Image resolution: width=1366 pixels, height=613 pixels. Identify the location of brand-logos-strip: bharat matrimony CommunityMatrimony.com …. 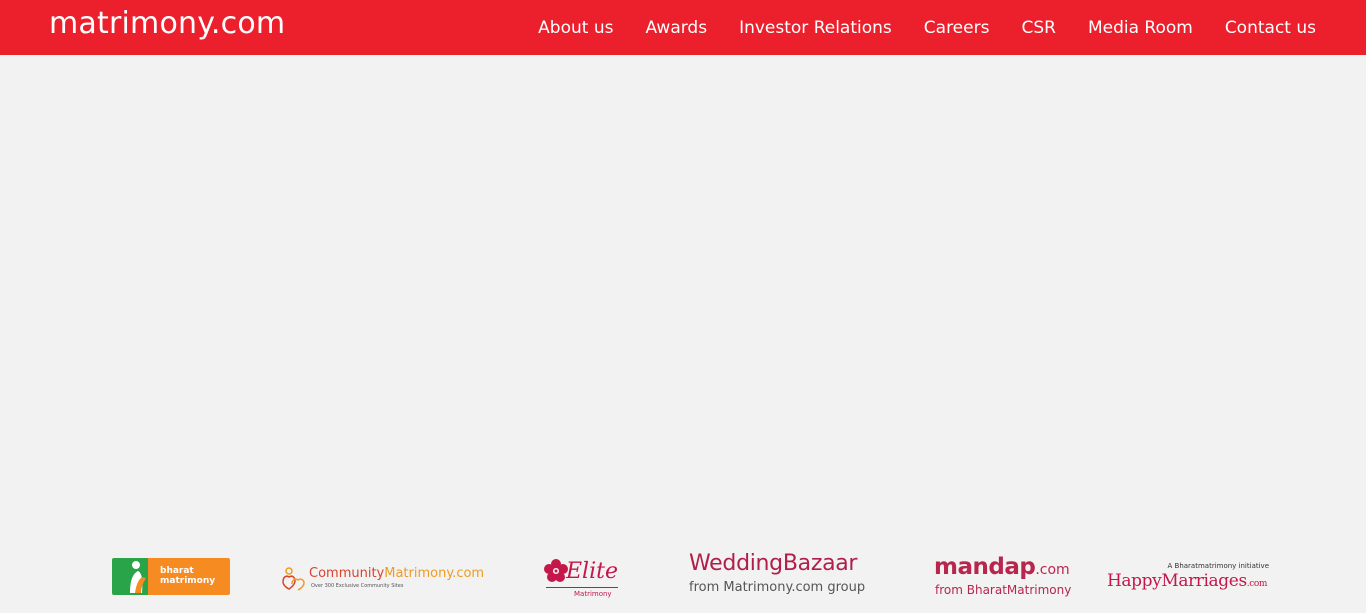
(683, 579).